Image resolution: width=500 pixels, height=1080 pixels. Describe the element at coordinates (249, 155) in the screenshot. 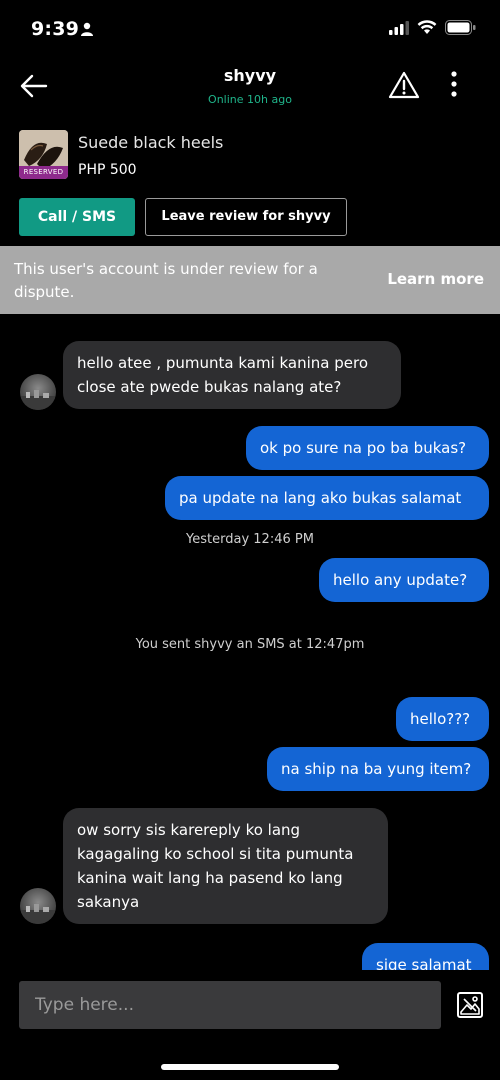

I see `product-summary: RESERVED Suede black heels PHP 500` at that location.